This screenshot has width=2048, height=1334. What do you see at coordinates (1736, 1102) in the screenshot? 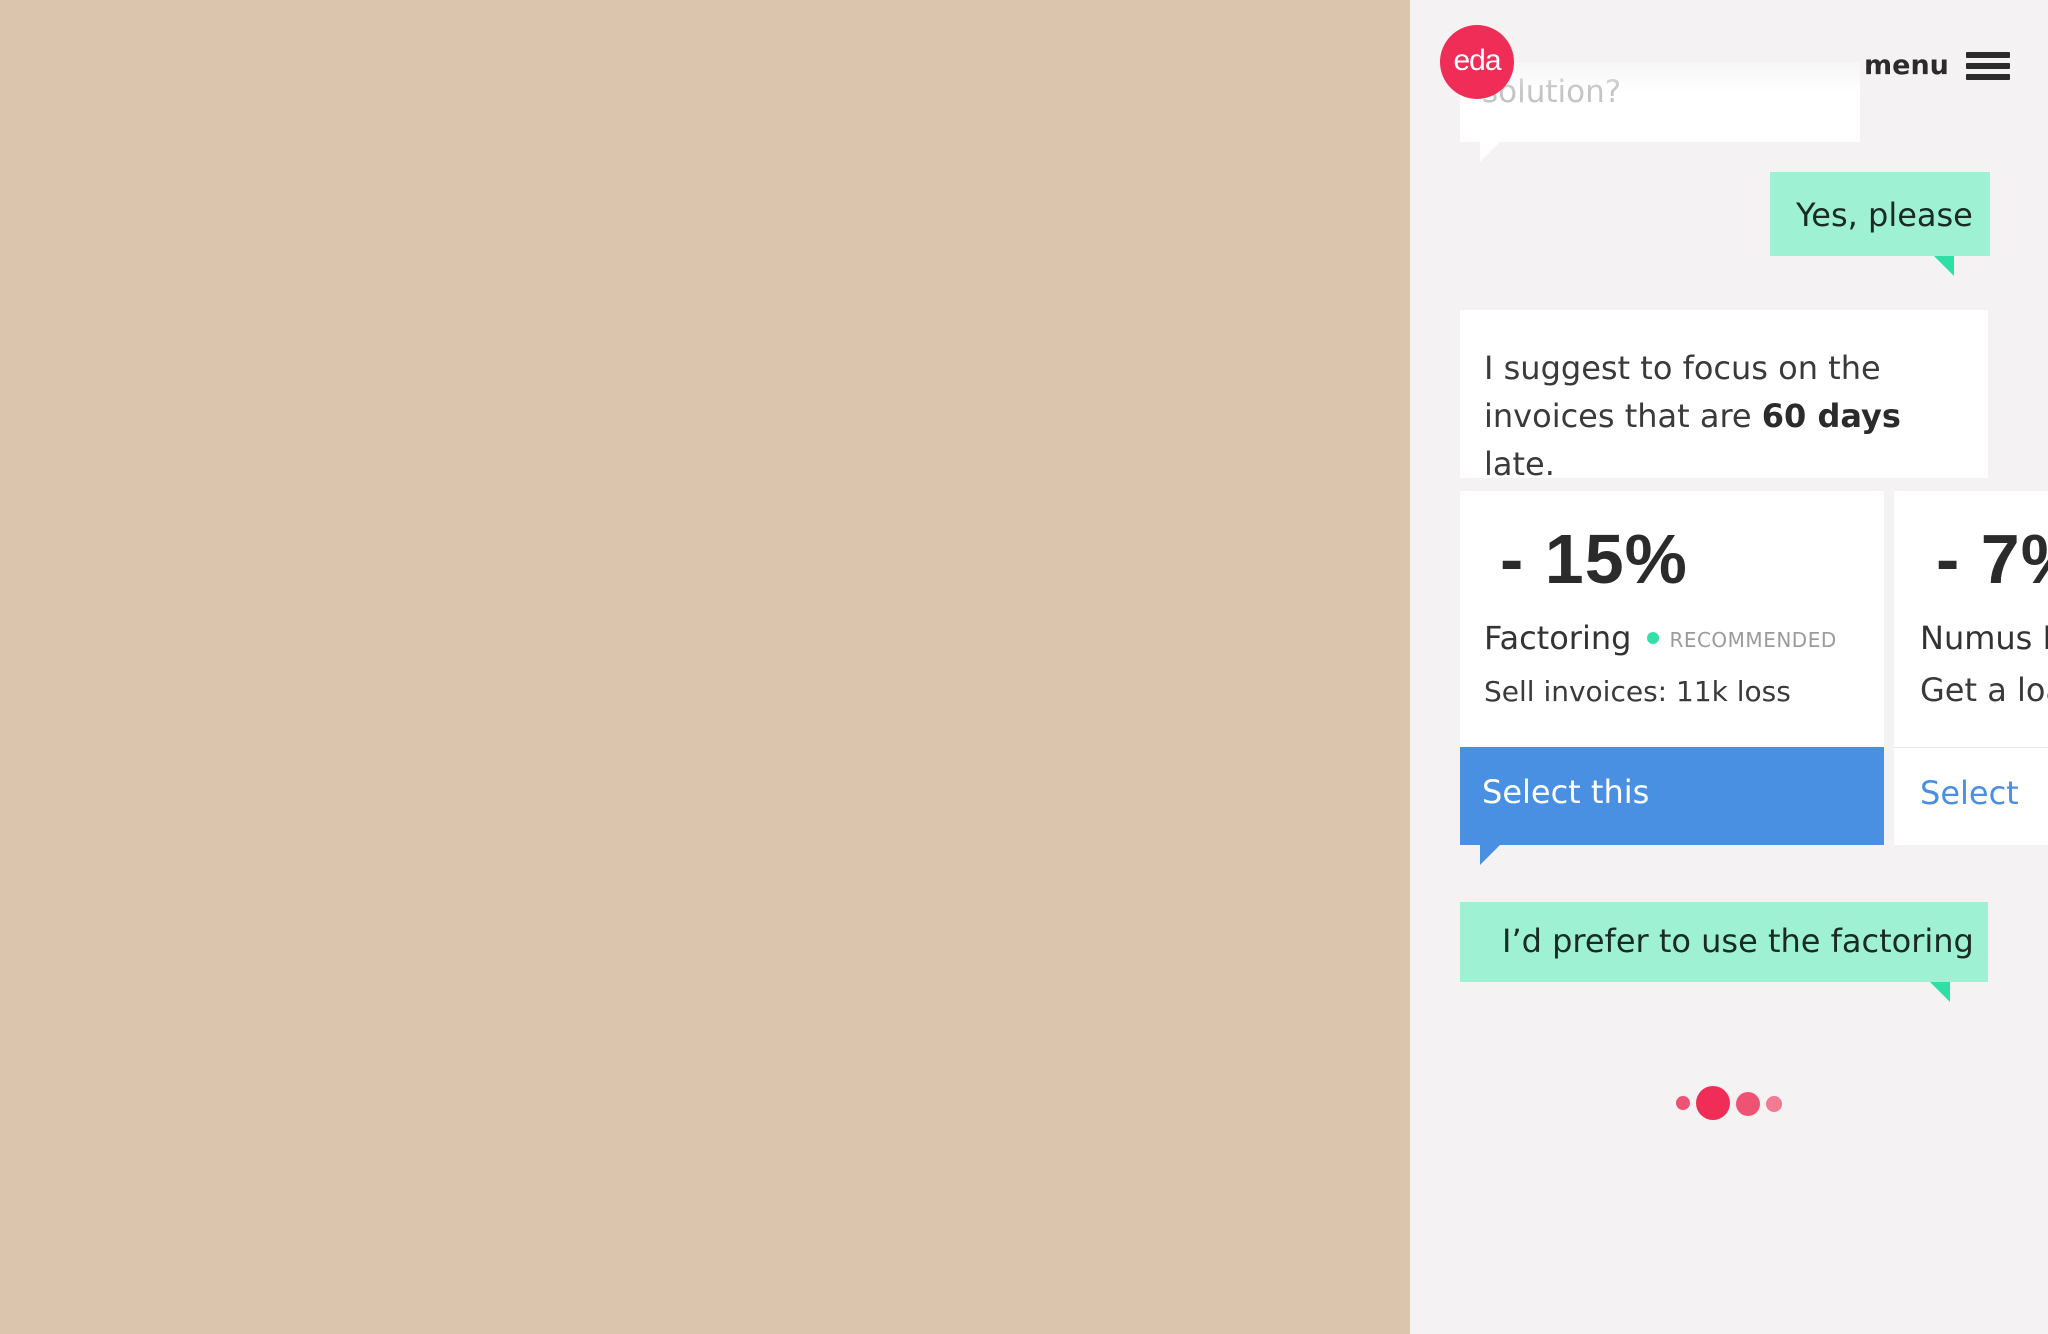
I see `typing-indicator` at bounding box center [1736, 1102].